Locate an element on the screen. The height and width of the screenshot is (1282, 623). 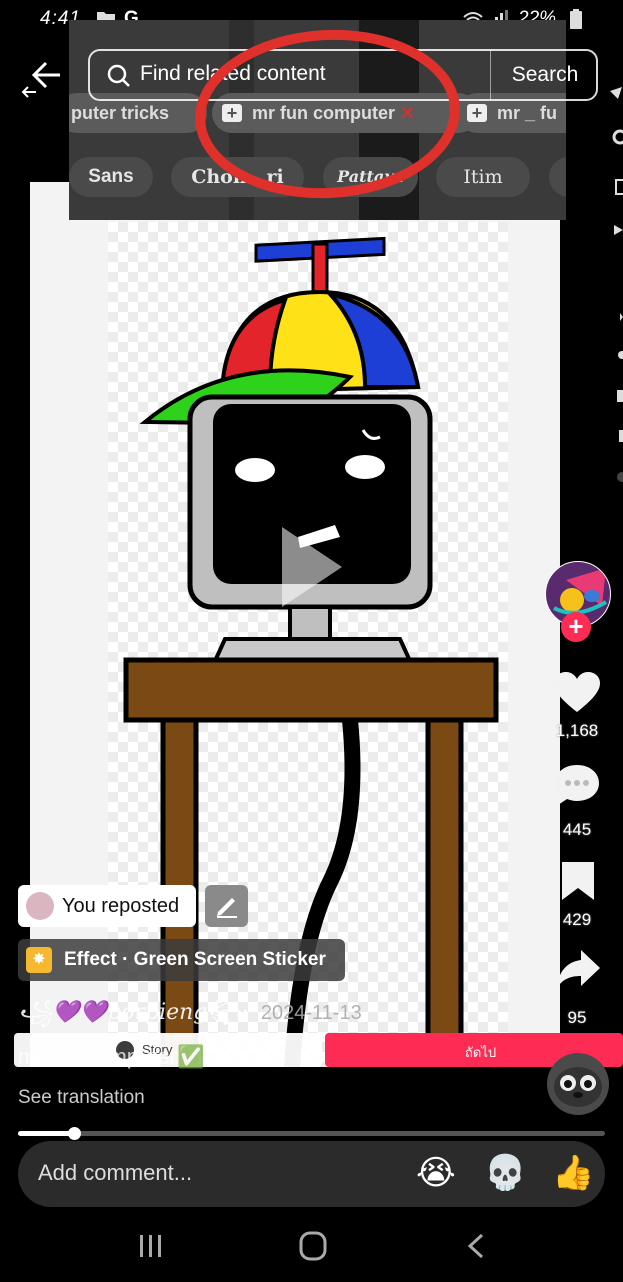
reposted-badge: You reposted is located at coordinates (107, 906).